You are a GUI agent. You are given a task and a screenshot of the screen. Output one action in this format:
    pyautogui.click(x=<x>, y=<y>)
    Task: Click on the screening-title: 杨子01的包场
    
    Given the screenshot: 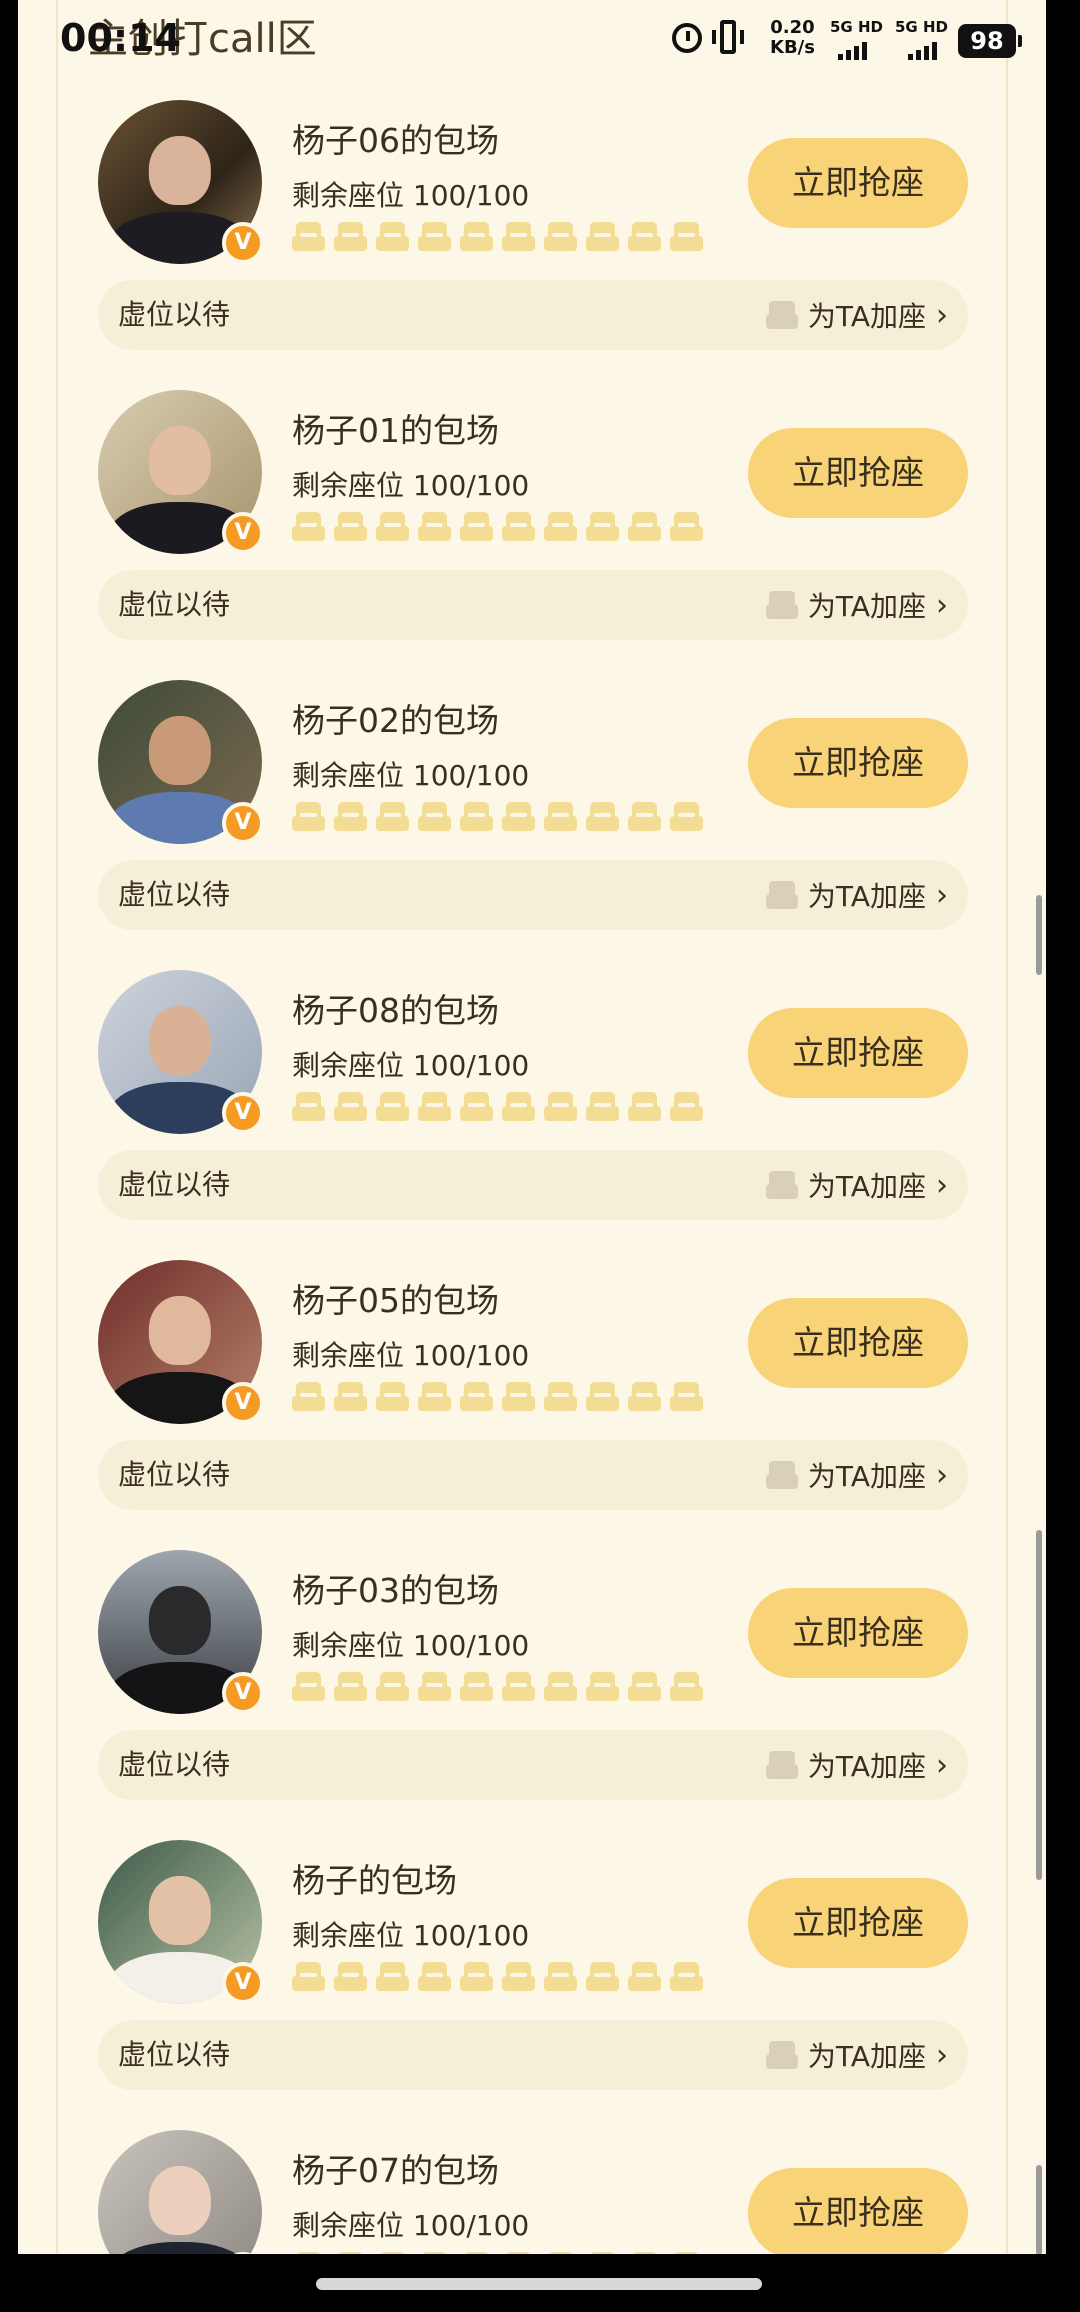 What is the action you would take?
    pyautogui.click(x=395, y=430)
    